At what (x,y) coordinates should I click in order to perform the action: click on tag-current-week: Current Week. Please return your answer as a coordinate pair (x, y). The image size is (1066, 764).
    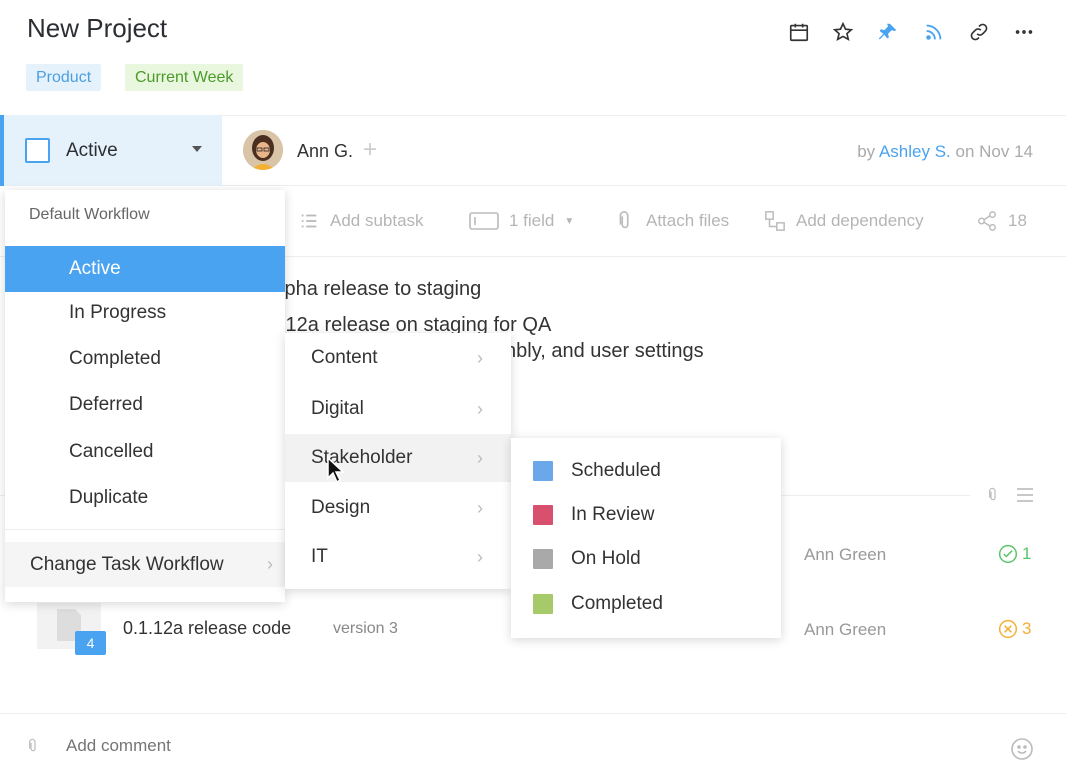
    Looking at the image, I should click on (184, 77).